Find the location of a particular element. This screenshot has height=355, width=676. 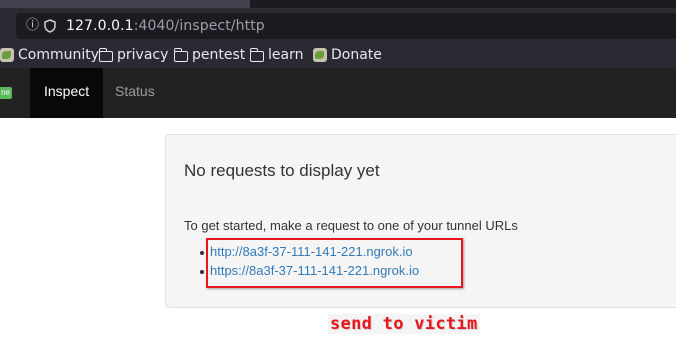

bookmark-label: Donate is located at coordinates (356, 55).